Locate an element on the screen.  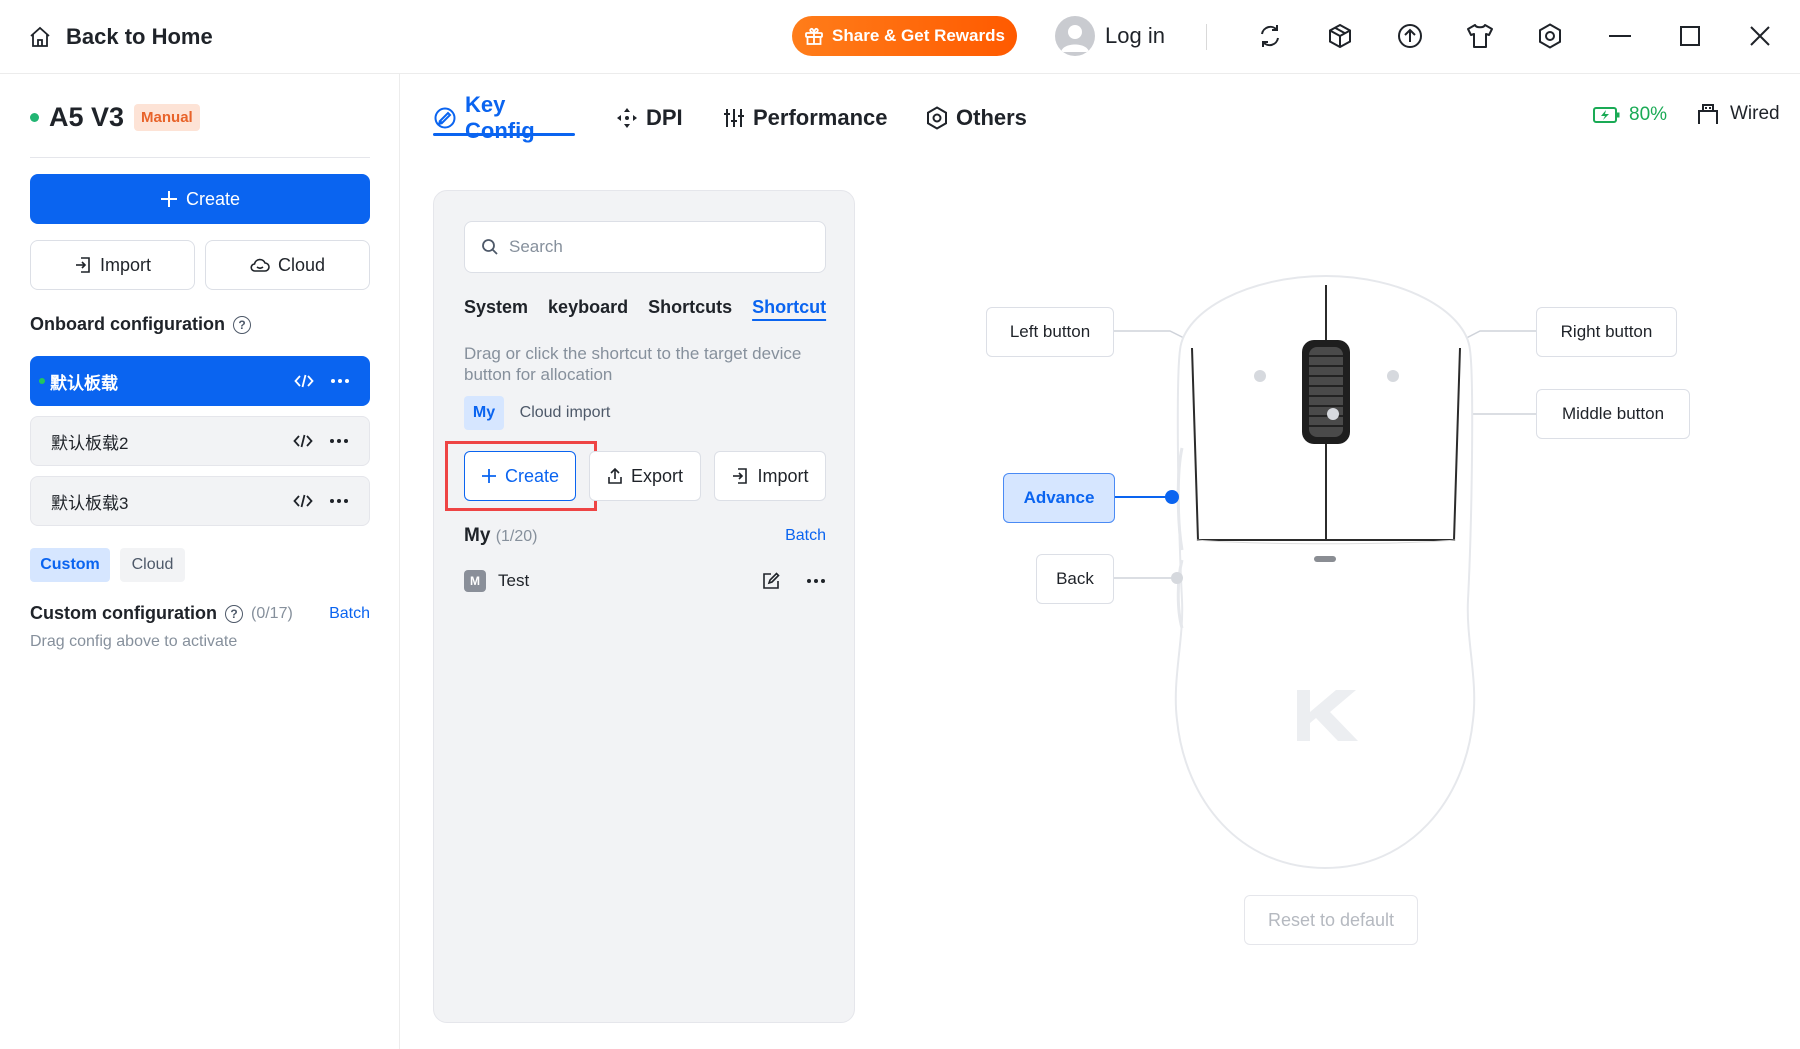
left-button-dot is located at coordinates (1260, 376).